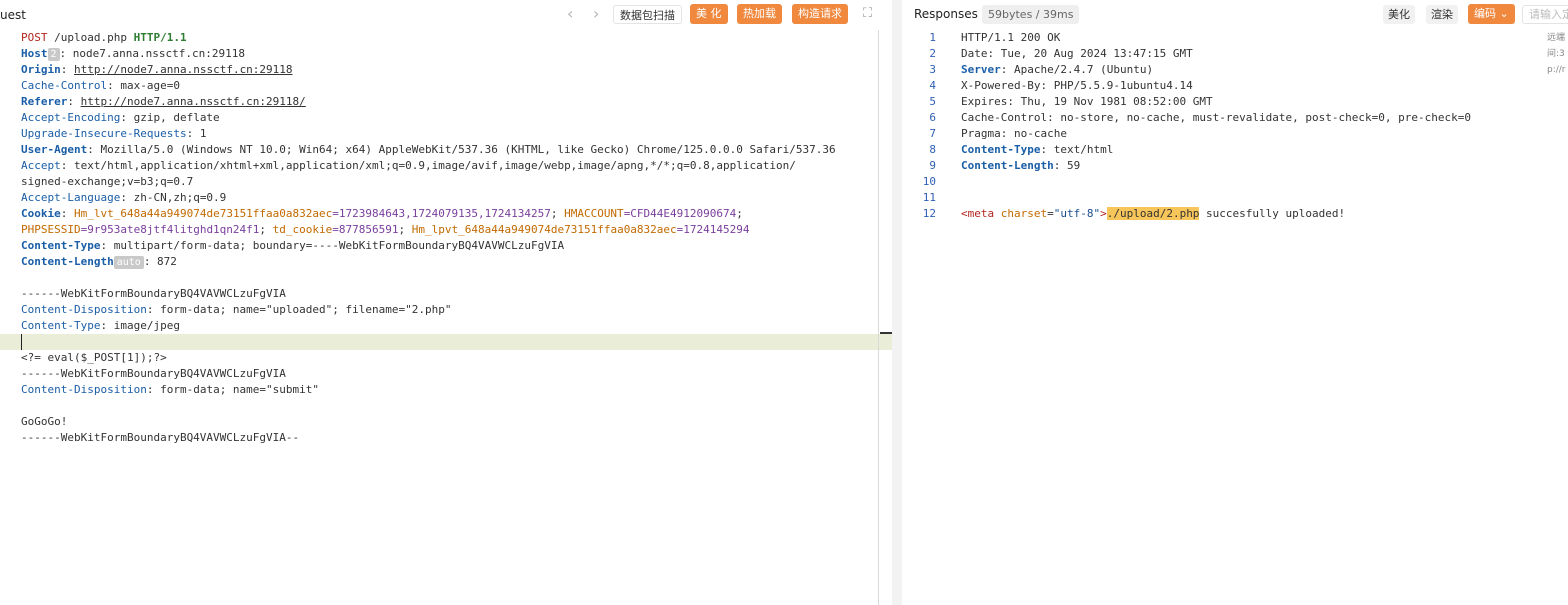  What do you see at coordinates (1399, 14) in the screenshot?
I see `response-beautify-button: 美化` at bounding box center [1399, 14].